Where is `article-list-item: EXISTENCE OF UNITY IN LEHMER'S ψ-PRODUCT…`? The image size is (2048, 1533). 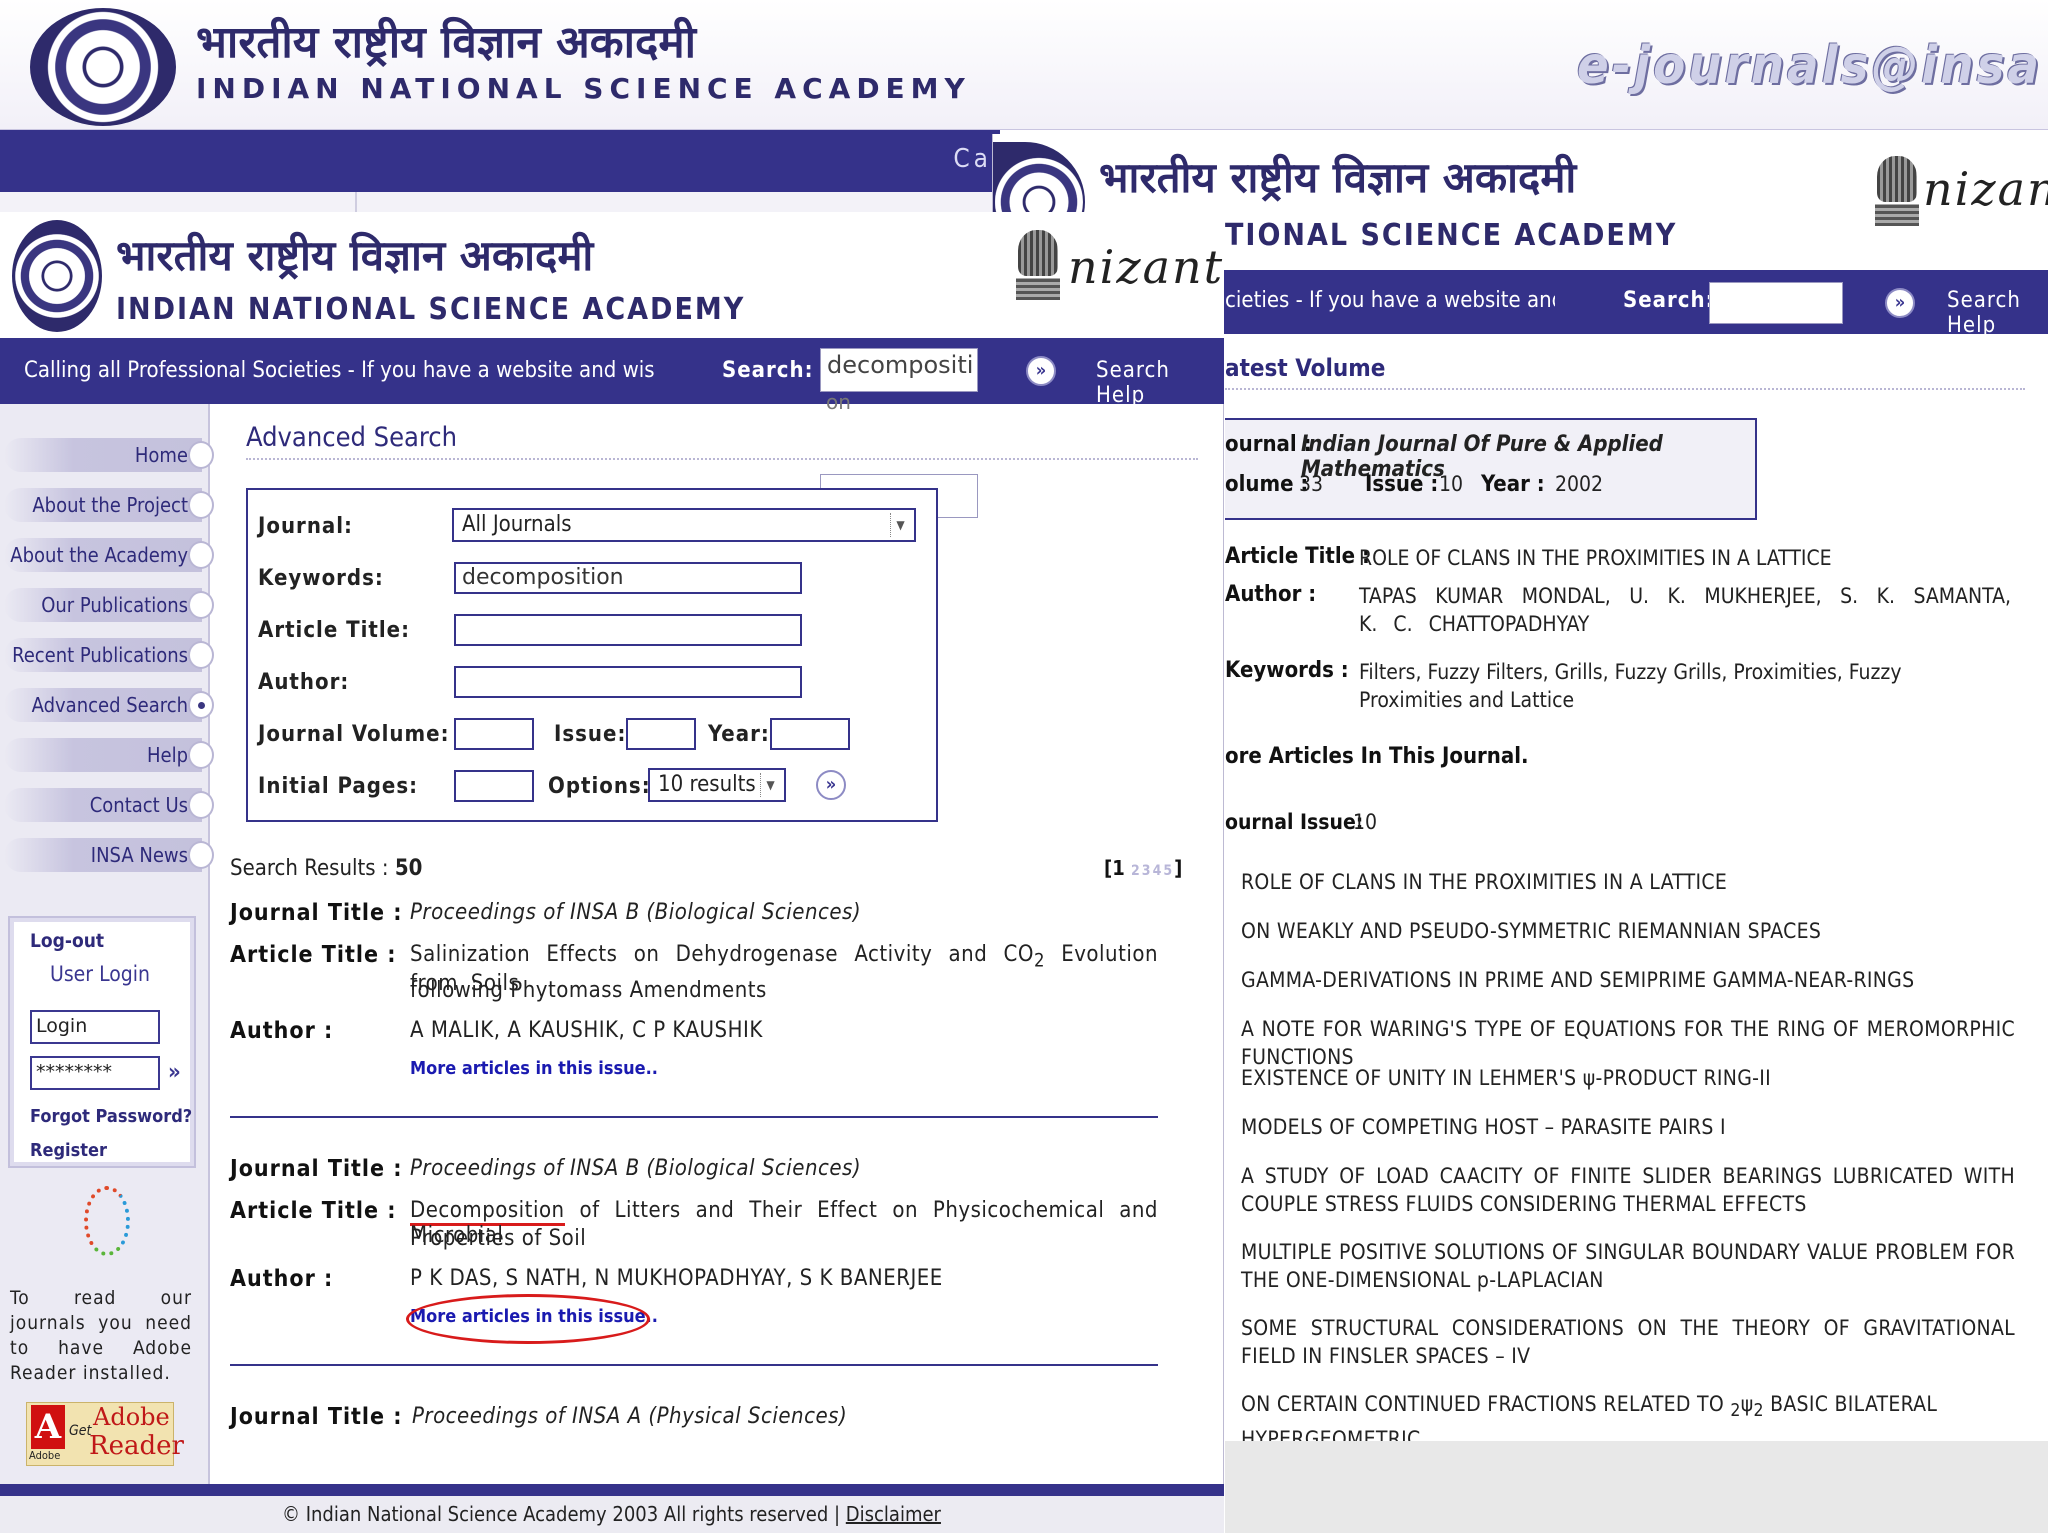 article-list-item: EXISTENCE OF UNITY IN LEHMER'S ψ-PRODUCT… is located at coordinates (1628, 1078).